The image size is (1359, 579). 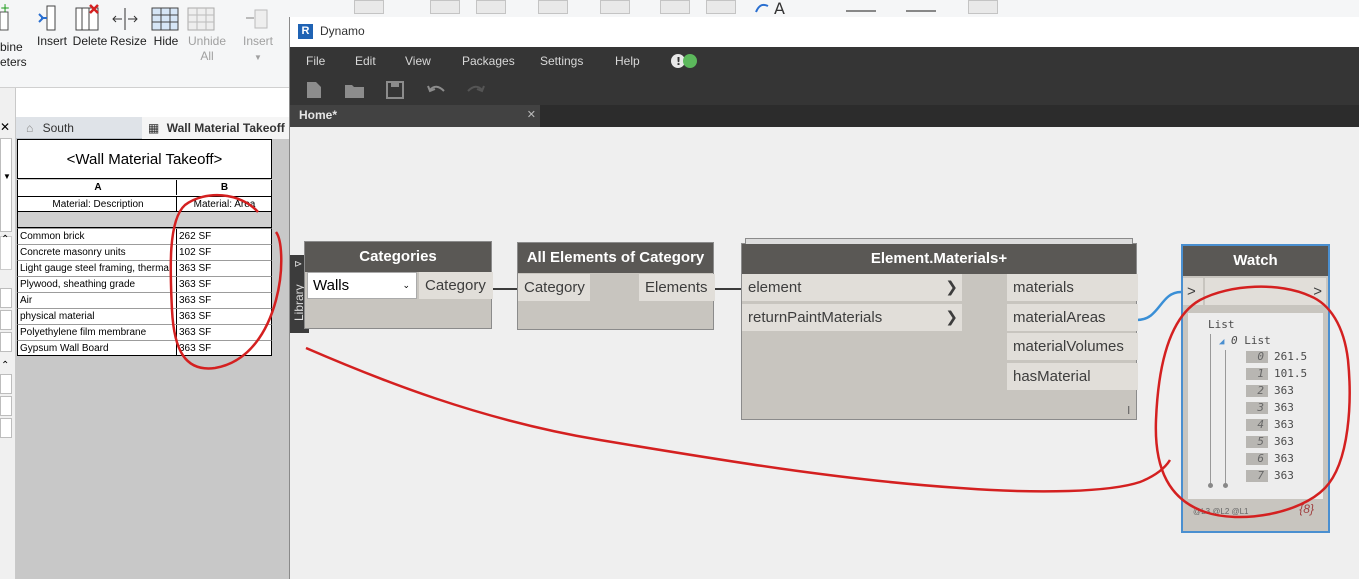 What do you see at coordinates (64, 348) in the screenshot?
I see `material-description: Gypsum Wall Board` at bounding box center [64, 348].